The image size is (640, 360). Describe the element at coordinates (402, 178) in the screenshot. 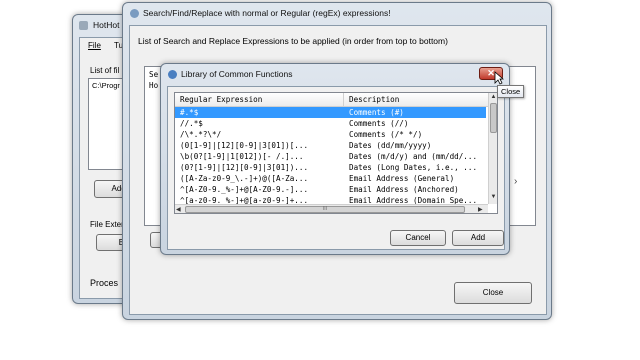

I see `row-description: Email Address (General)` at that location.